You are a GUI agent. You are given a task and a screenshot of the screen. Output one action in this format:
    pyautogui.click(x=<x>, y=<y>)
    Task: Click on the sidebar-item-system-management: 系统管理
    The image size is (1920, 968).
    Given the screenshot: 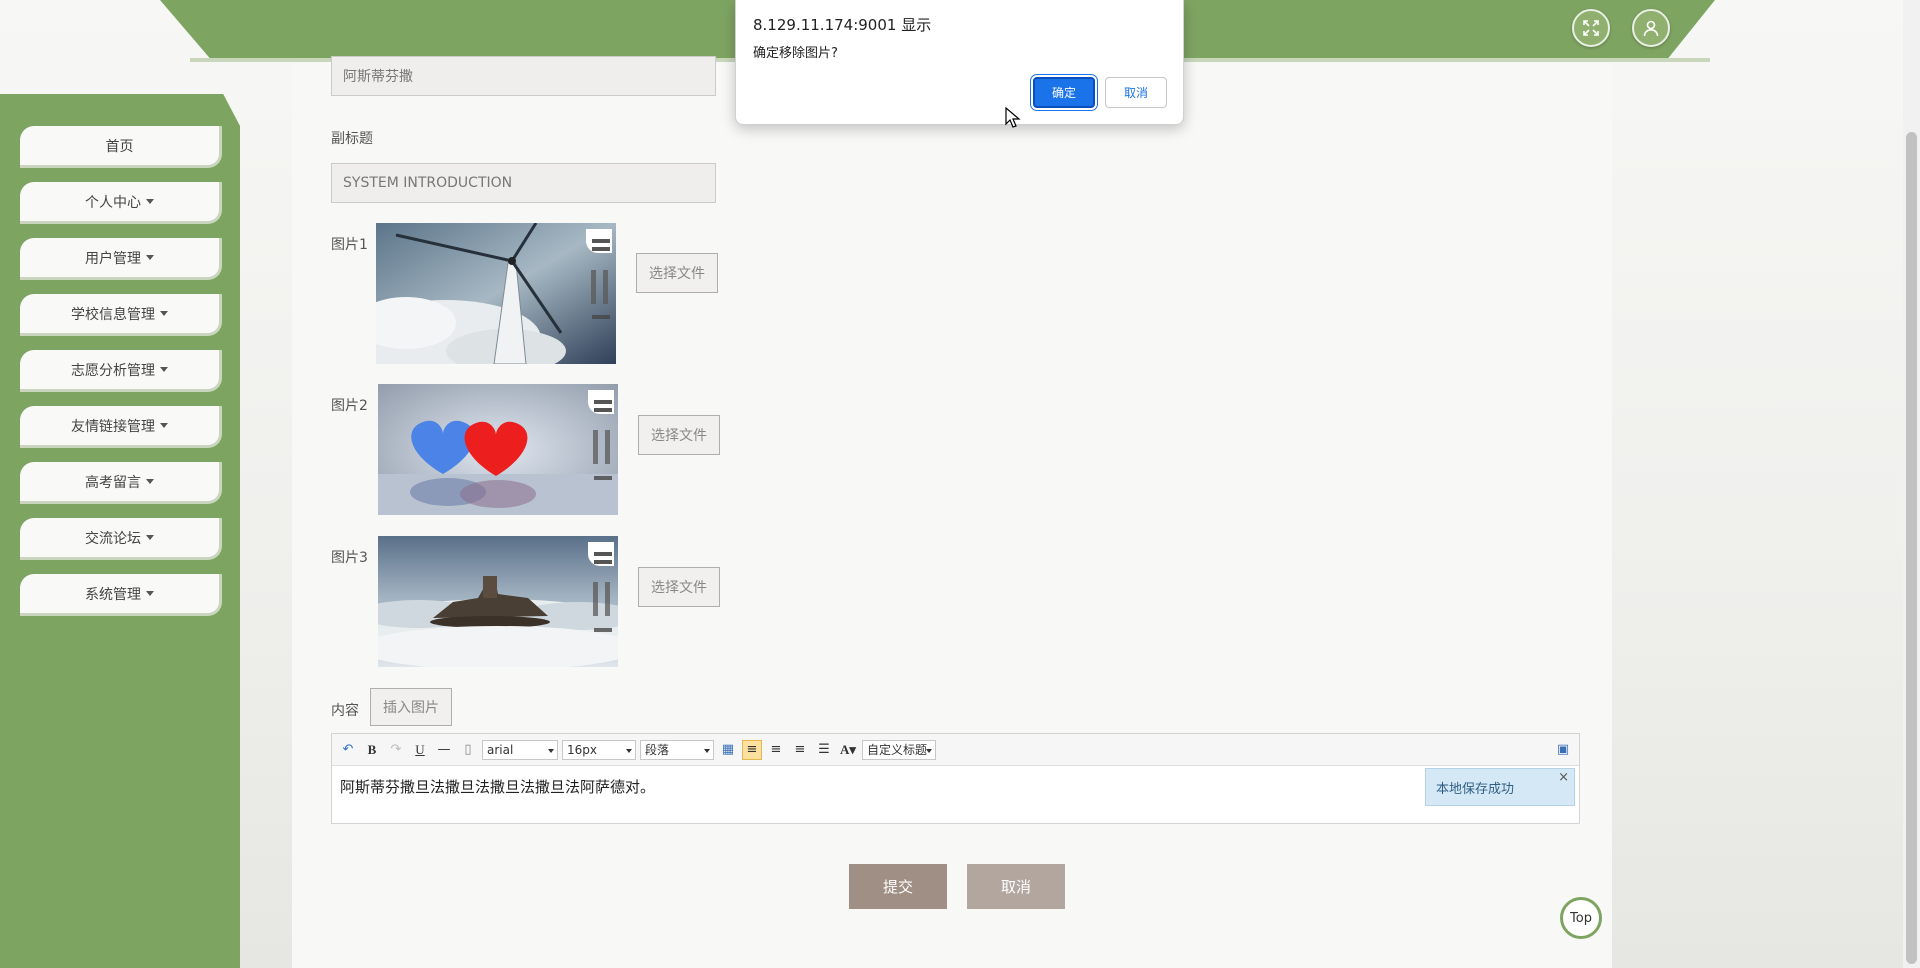 What is the action you would take?
    pyautogui.click(x=121, y=595)
    